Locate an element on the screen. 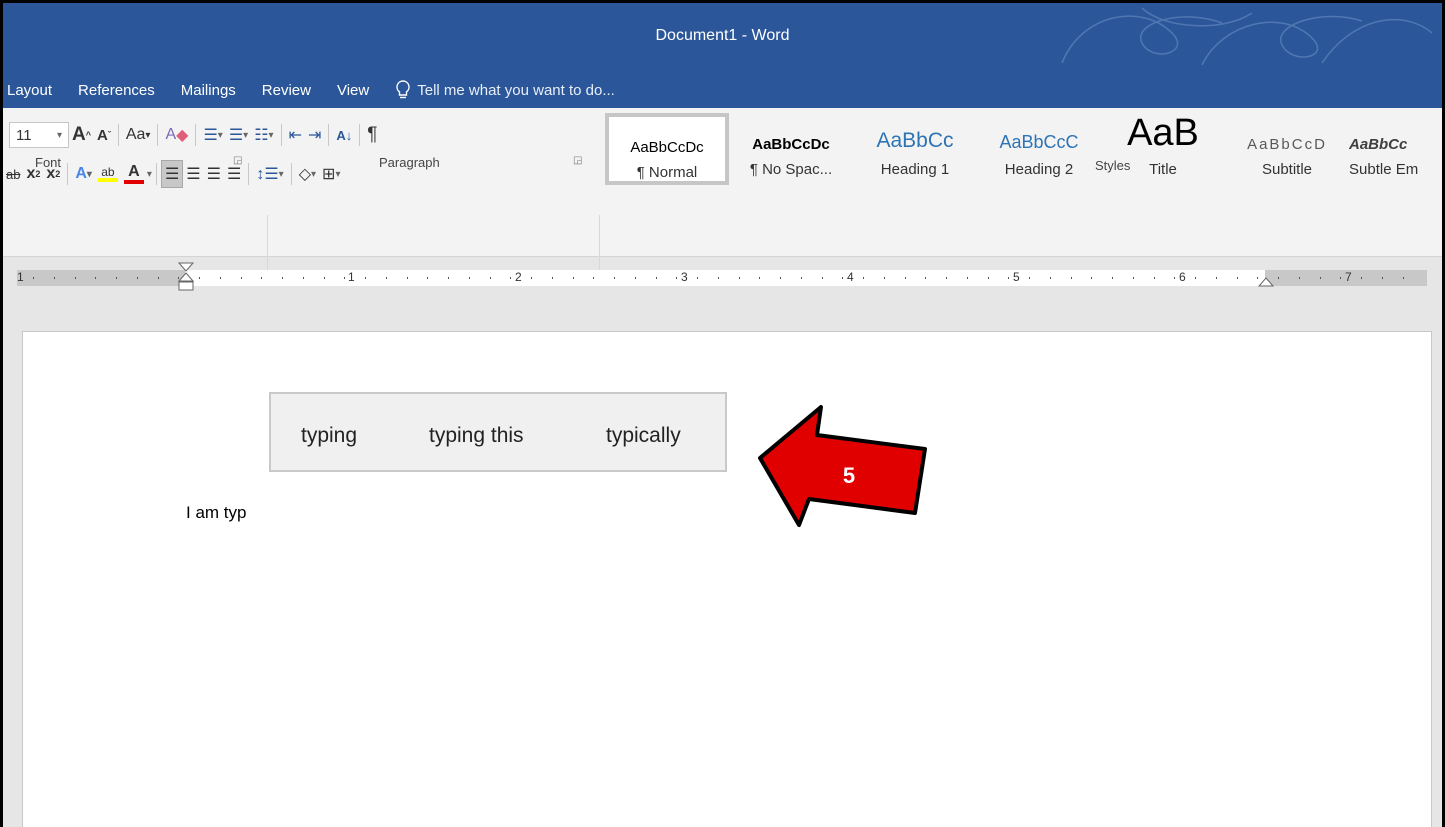  style-normal: AaBbCcDc ¶ Normal is located at coordinates (667, 149).